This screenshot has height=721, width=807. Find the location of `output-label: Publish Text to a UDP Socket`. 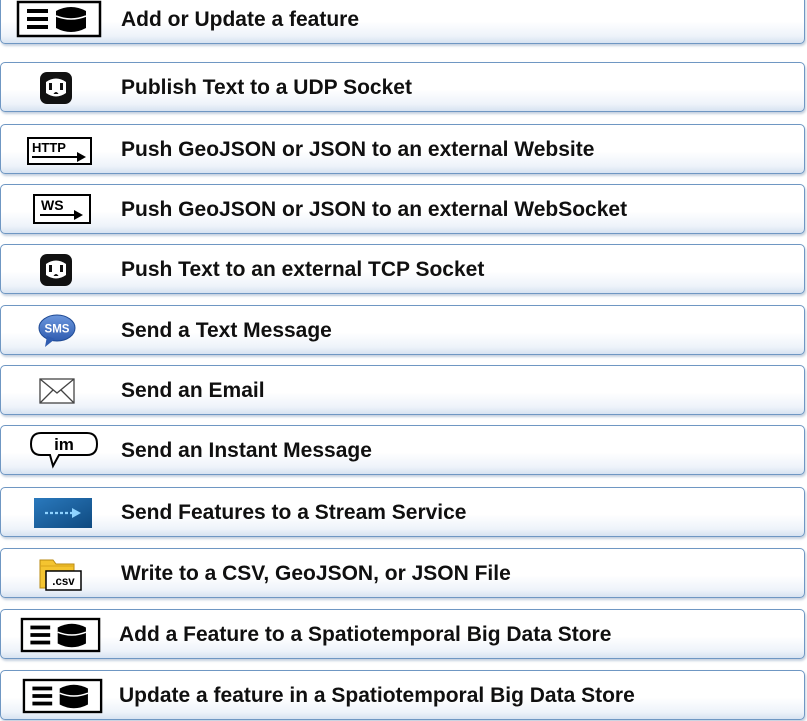

output-label: Publish Text to a UDP Socket is located at coordinates (266, 87).